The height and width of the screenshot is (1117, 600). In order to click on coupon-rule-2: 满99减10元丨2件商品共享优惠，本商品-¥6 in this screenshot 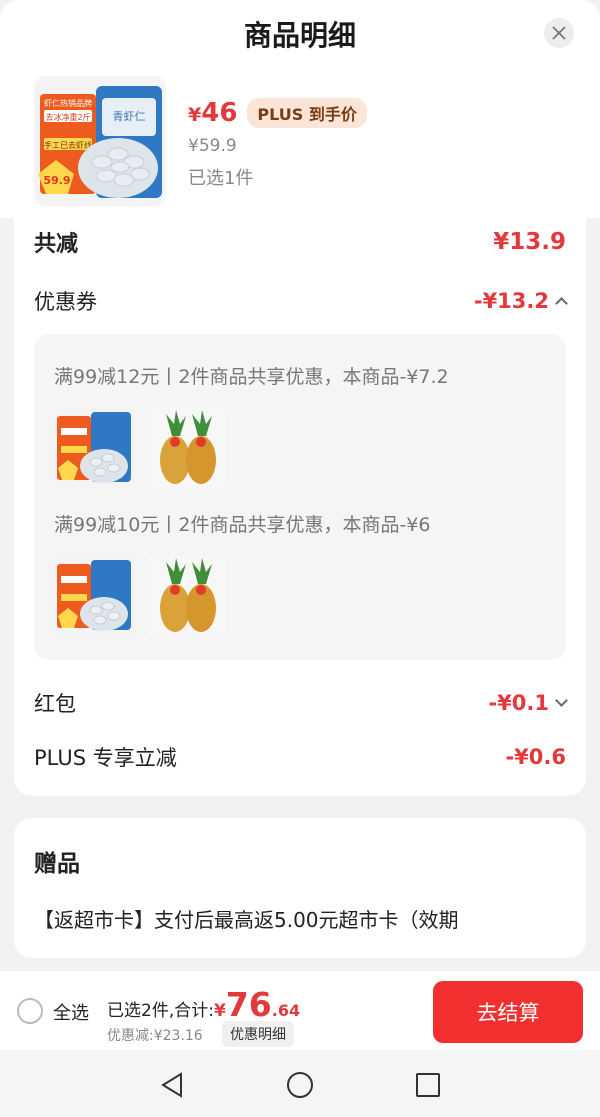, I will do `click(242, 525)`.